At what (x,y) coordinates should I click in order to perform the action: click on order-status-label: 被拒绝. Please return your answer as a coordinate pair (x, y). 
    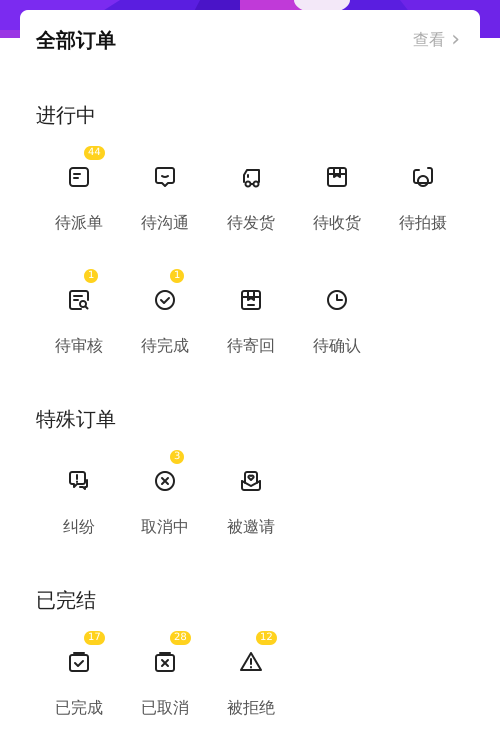
    Looking at the image, I should click on (251, 708).